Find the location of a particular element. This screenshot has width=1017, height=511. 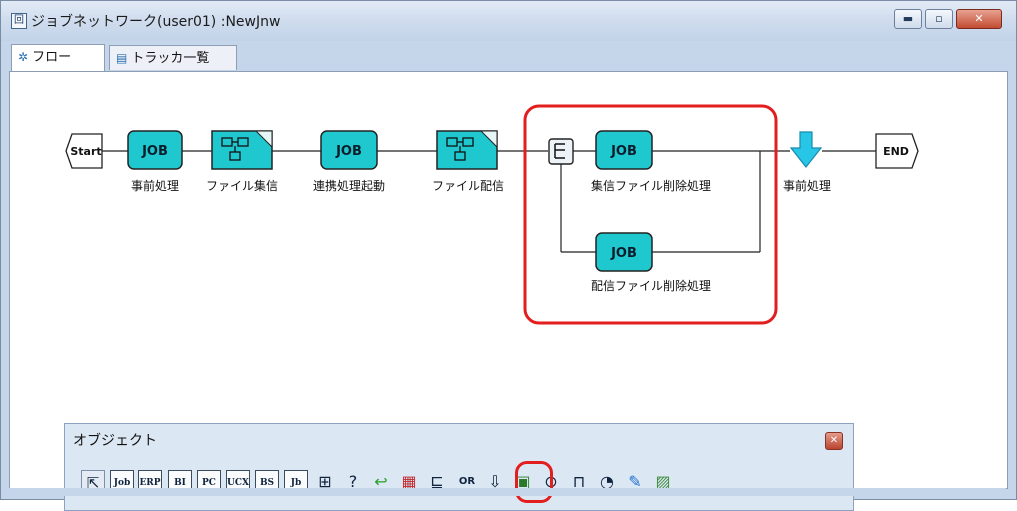

job-node-link-text: JOB is located at coordinates (348, 151).